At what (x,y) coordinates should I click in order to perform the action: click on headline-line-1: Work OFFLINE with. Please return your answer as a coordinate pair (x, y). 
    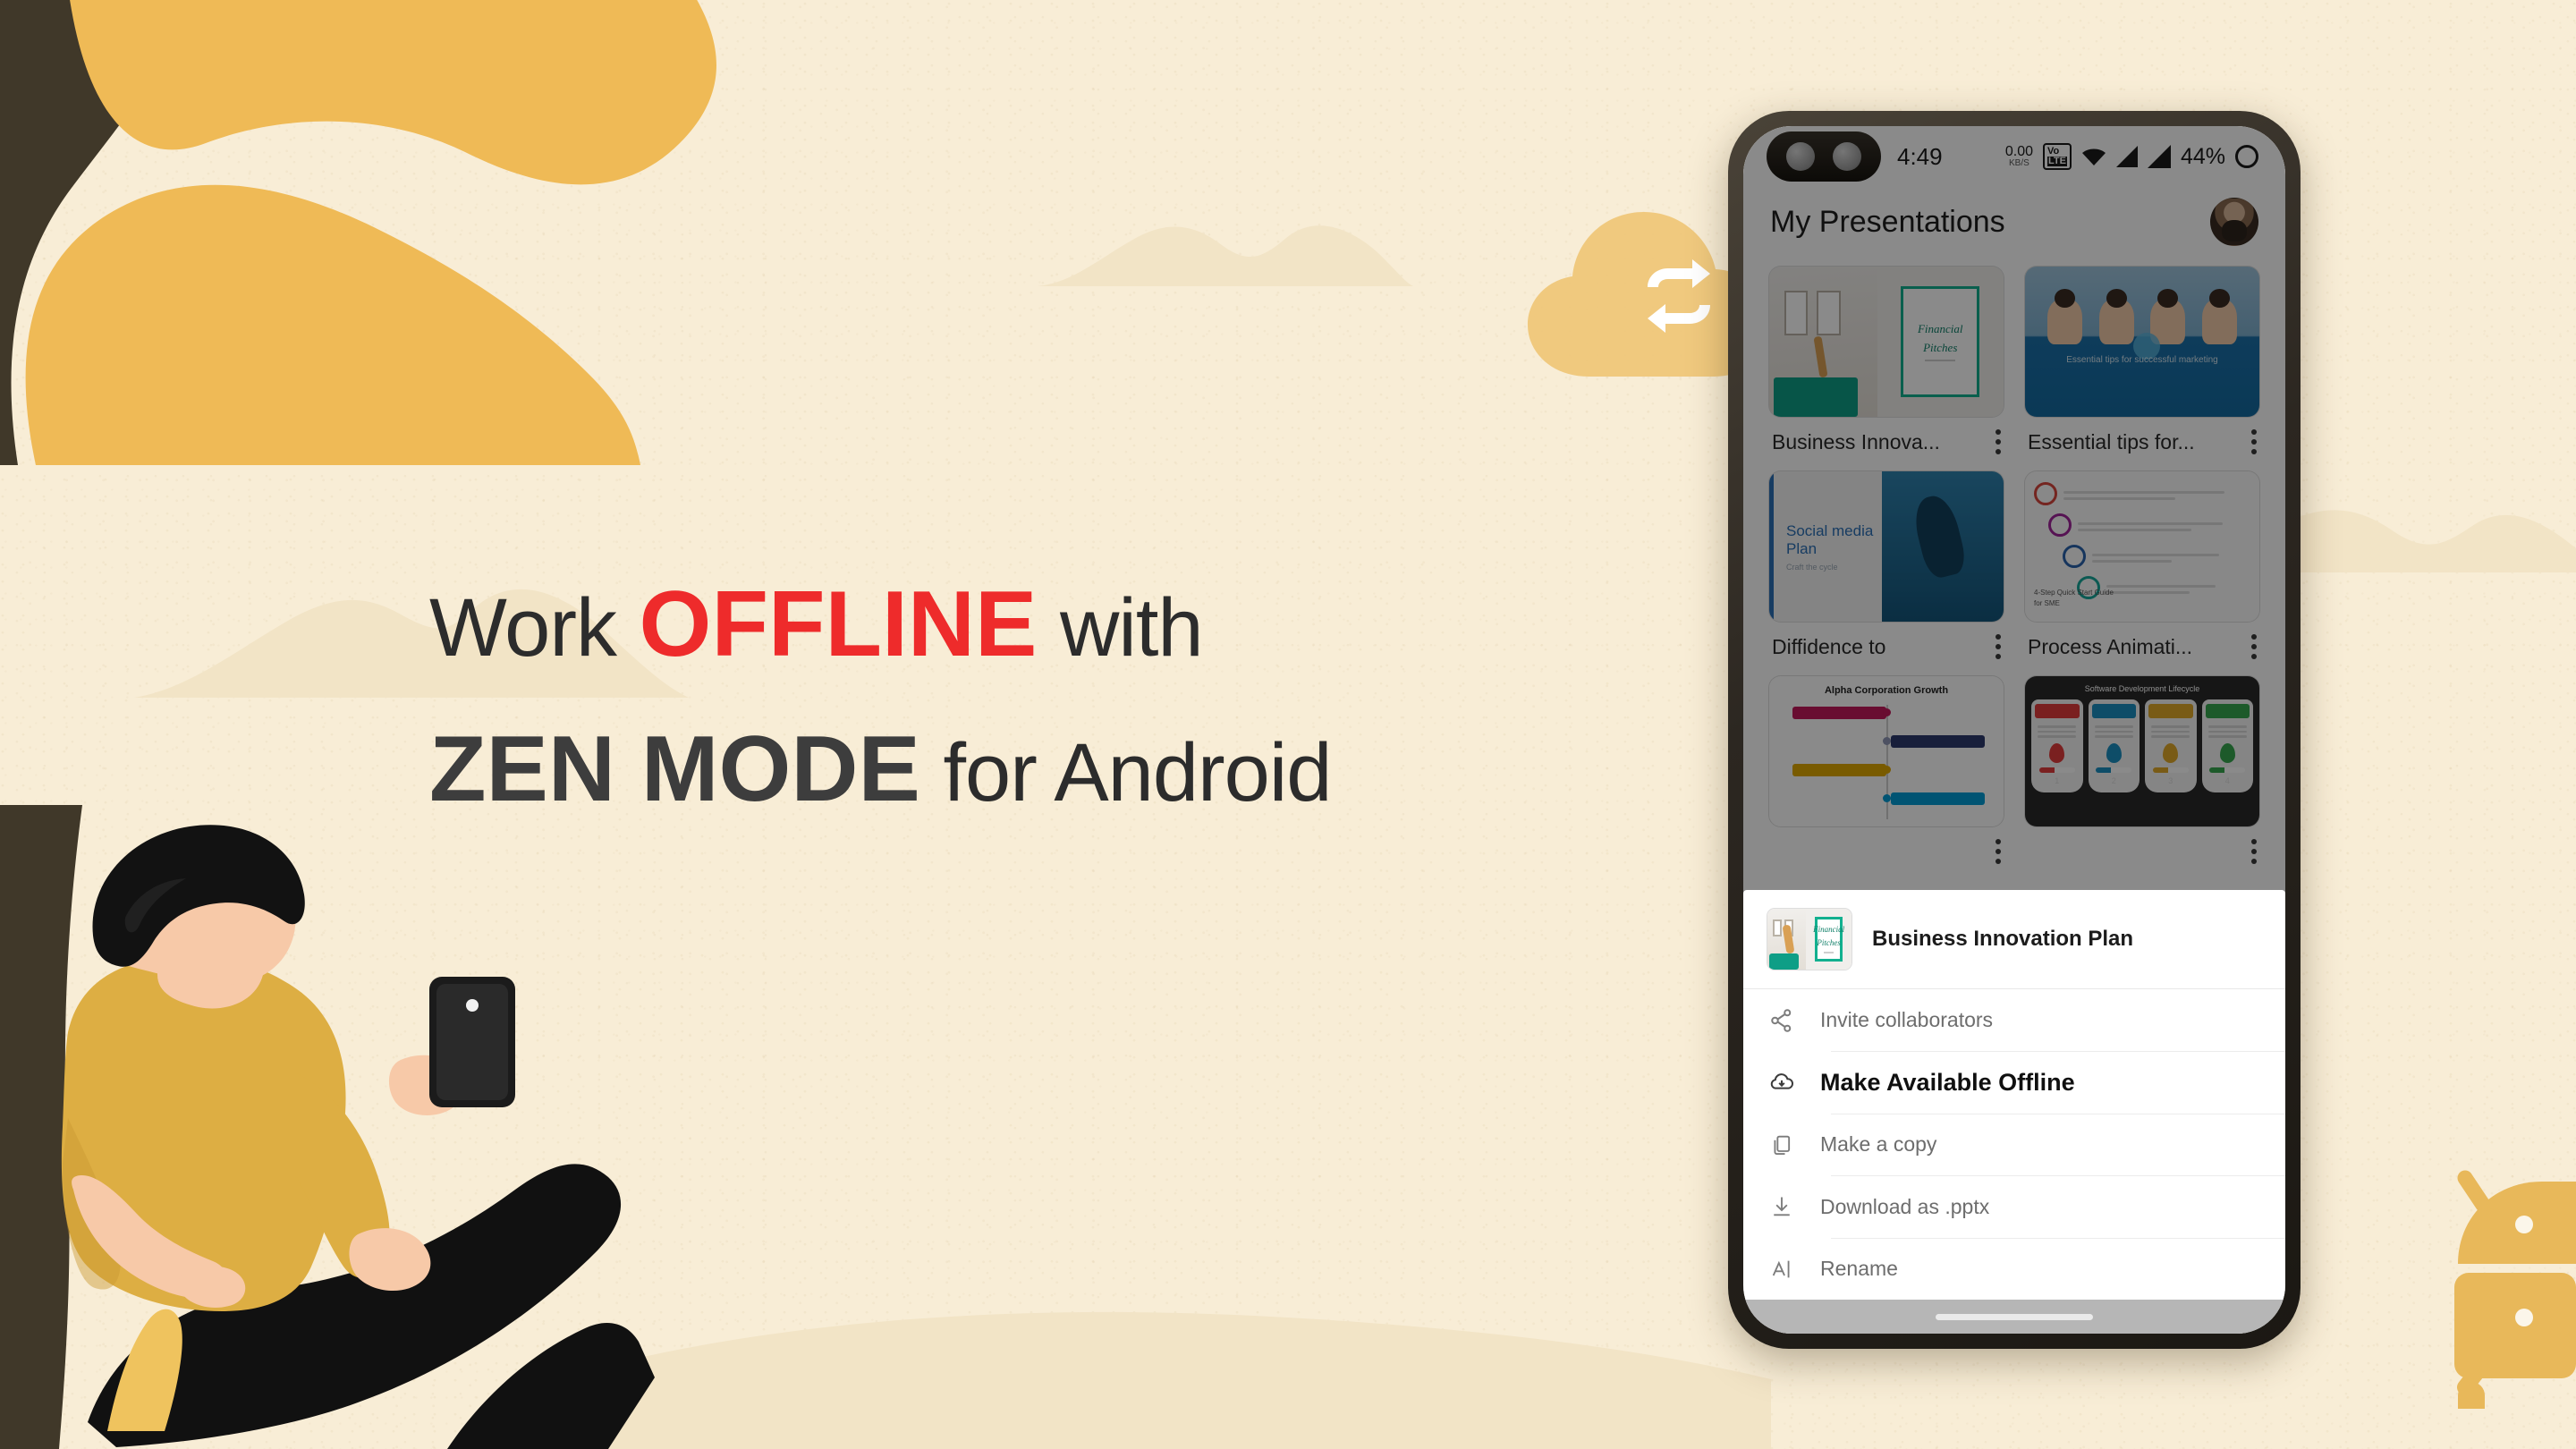
    Looking at the image, I should click on (1055, 624).